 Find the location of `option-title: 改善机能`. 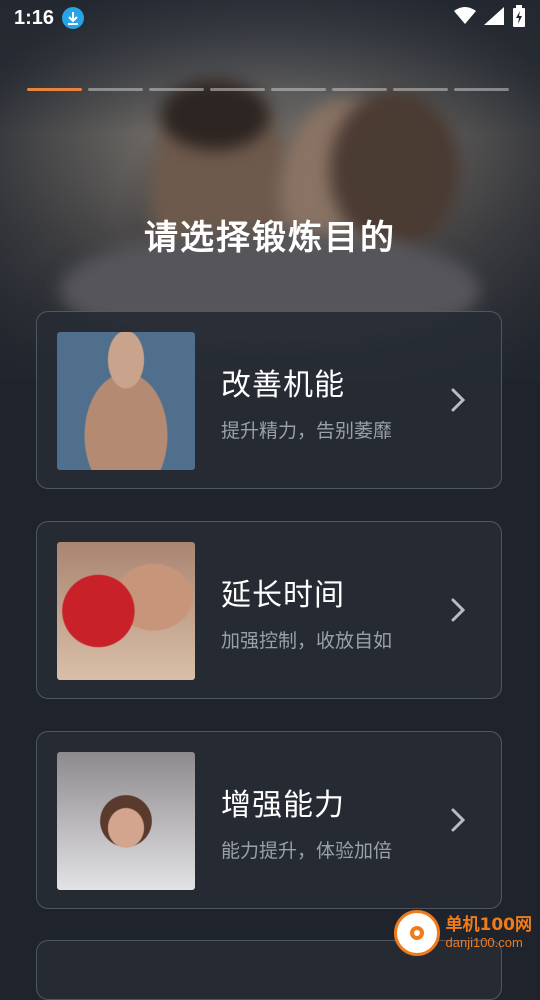

option-title: 改善机能 is located at coordinates (283, 385).